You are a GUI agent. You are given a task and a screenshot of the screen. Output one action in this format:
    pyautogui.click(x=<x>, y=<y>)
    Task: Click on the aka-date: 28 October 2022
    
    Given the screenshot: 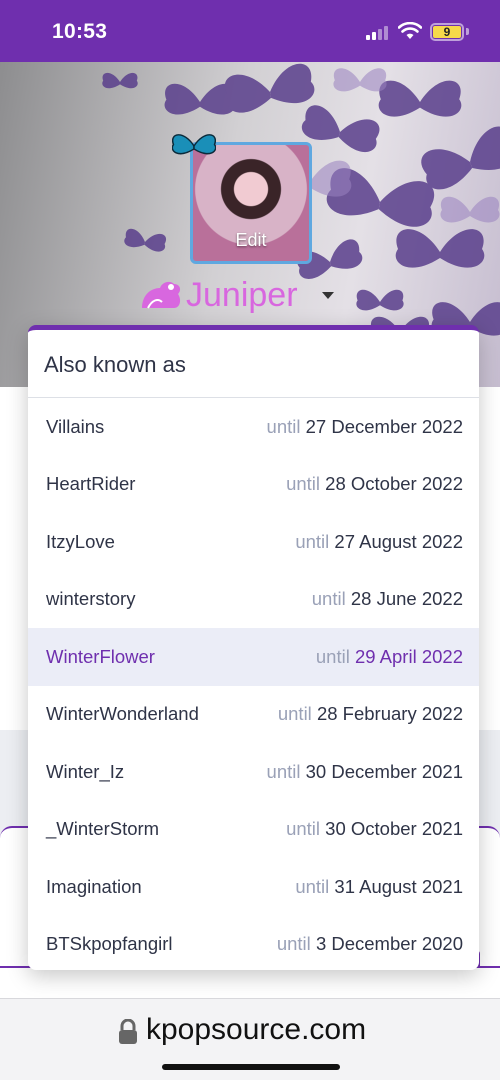 What is the action you would take?
    pyautogui.click(x=394, y=484)
    